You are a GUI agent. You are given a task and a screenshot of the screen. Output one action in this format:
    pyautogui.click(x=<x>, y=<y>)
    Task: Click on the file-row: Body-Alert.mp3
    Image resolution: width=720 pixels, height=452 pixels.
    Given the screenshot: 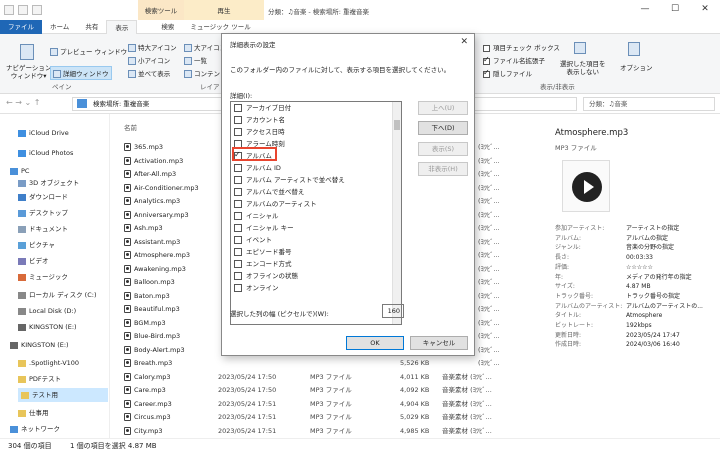 What is the action you would take?
    pyautogui.click(x=154, y=350)
    